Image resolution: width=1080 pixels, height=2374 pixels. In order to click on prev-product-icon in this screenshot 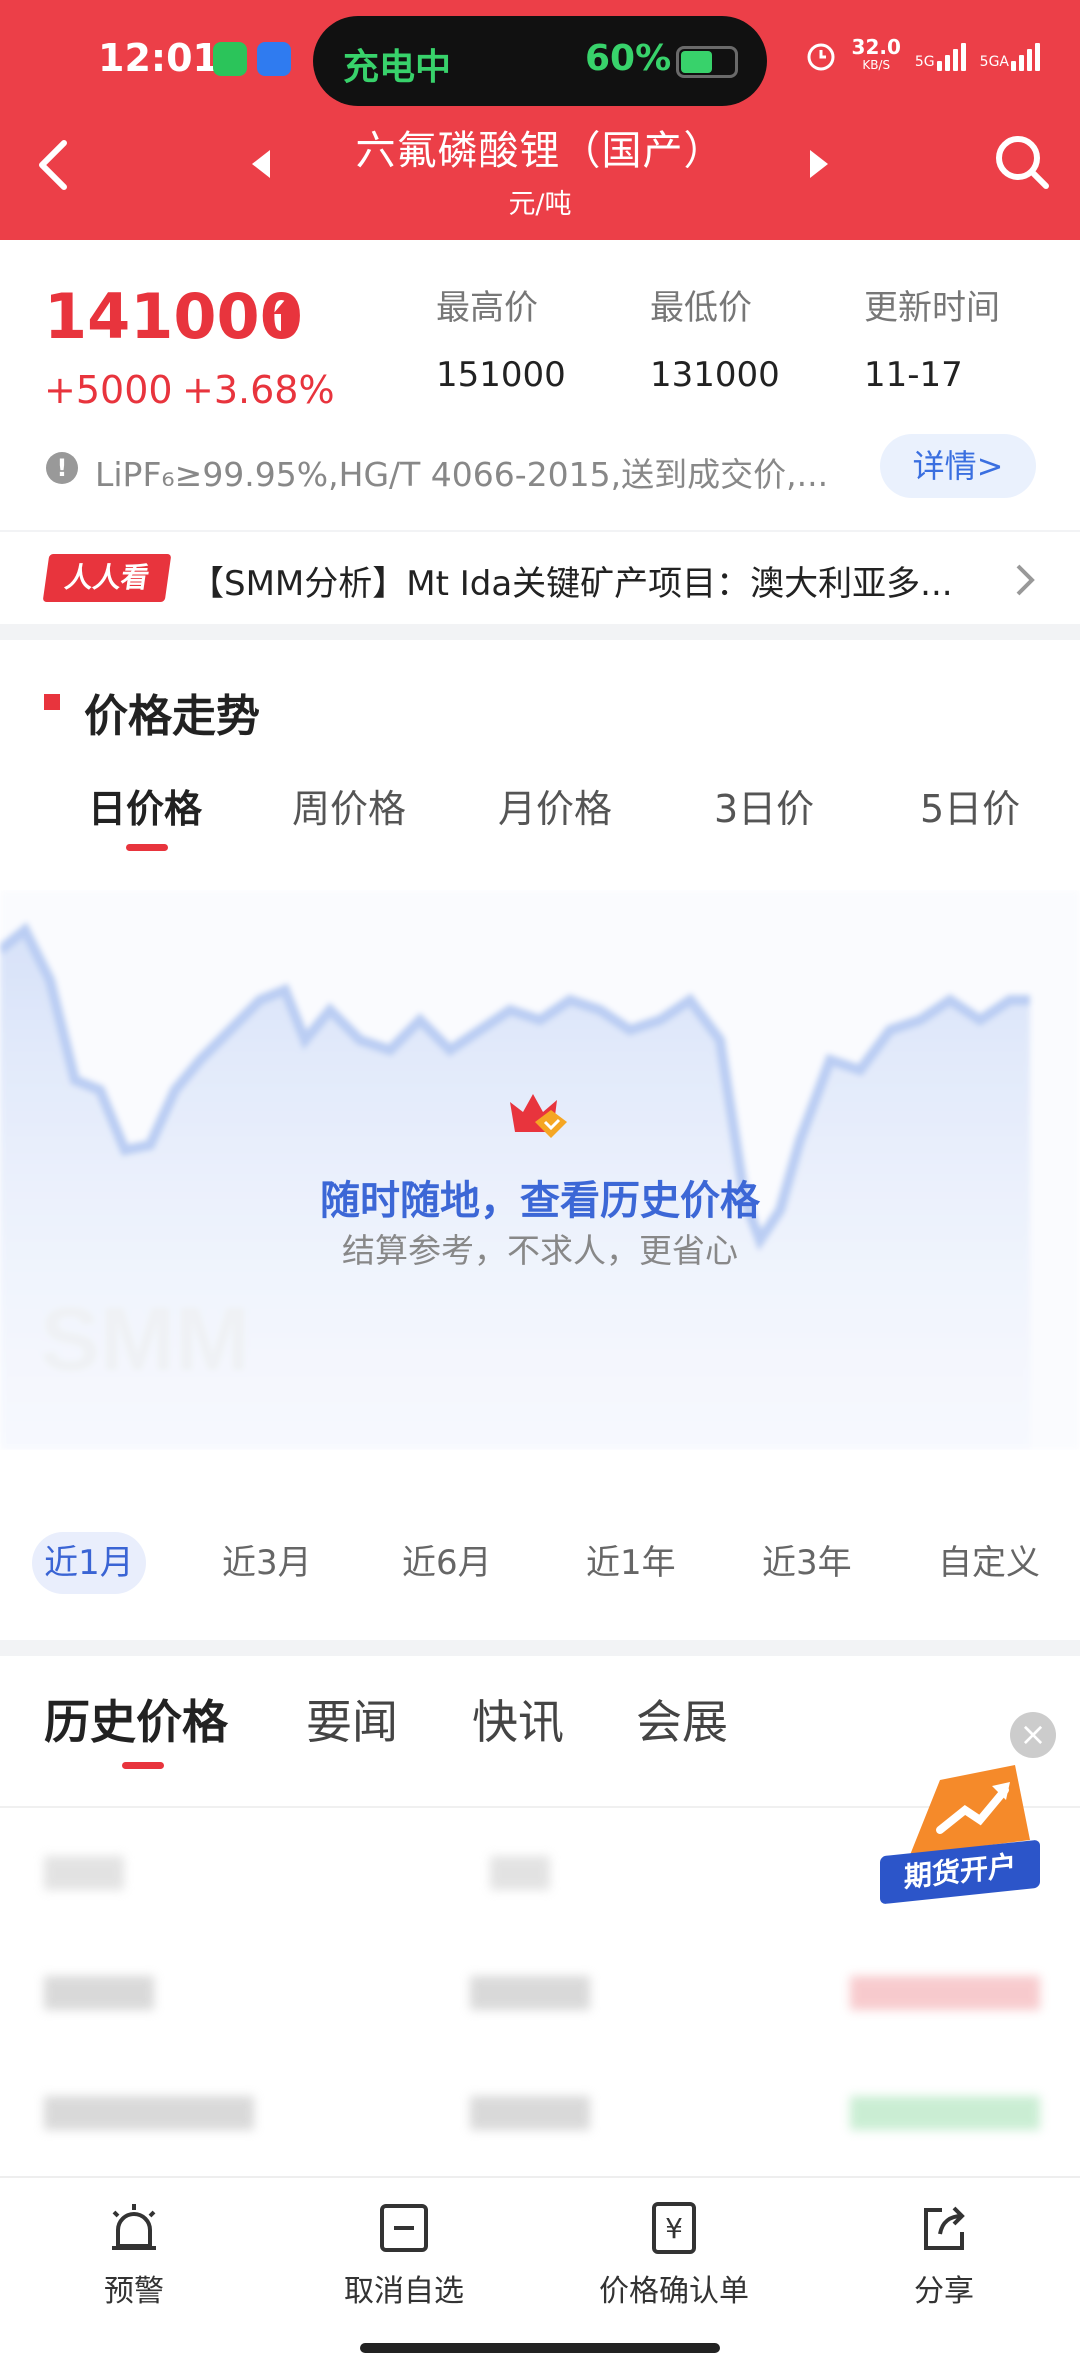, I will do `click(261, 164)`.